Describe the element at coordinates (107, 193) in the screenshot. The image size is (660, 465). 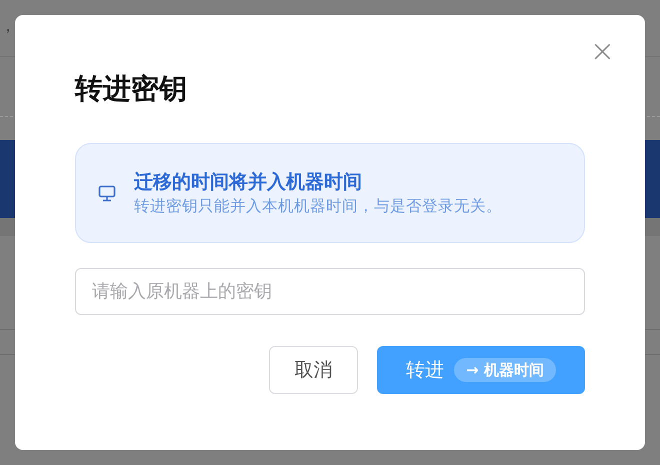
I see `monitor-icon` at that location.